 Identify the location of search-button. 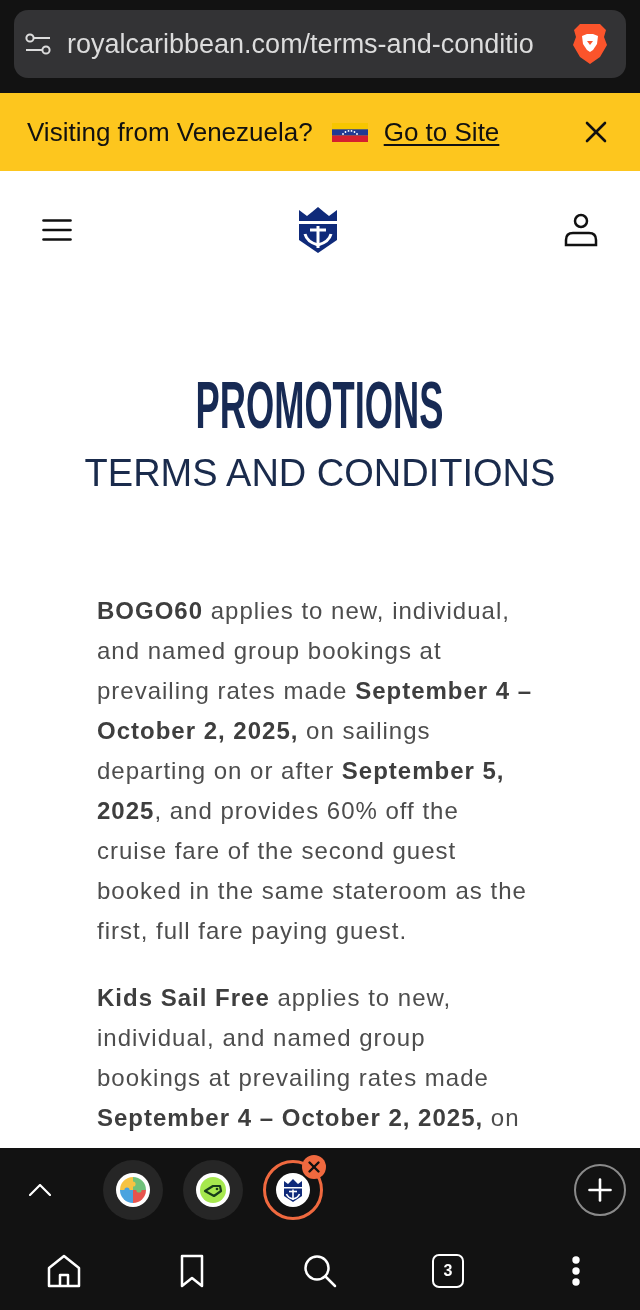
(320, 1271).